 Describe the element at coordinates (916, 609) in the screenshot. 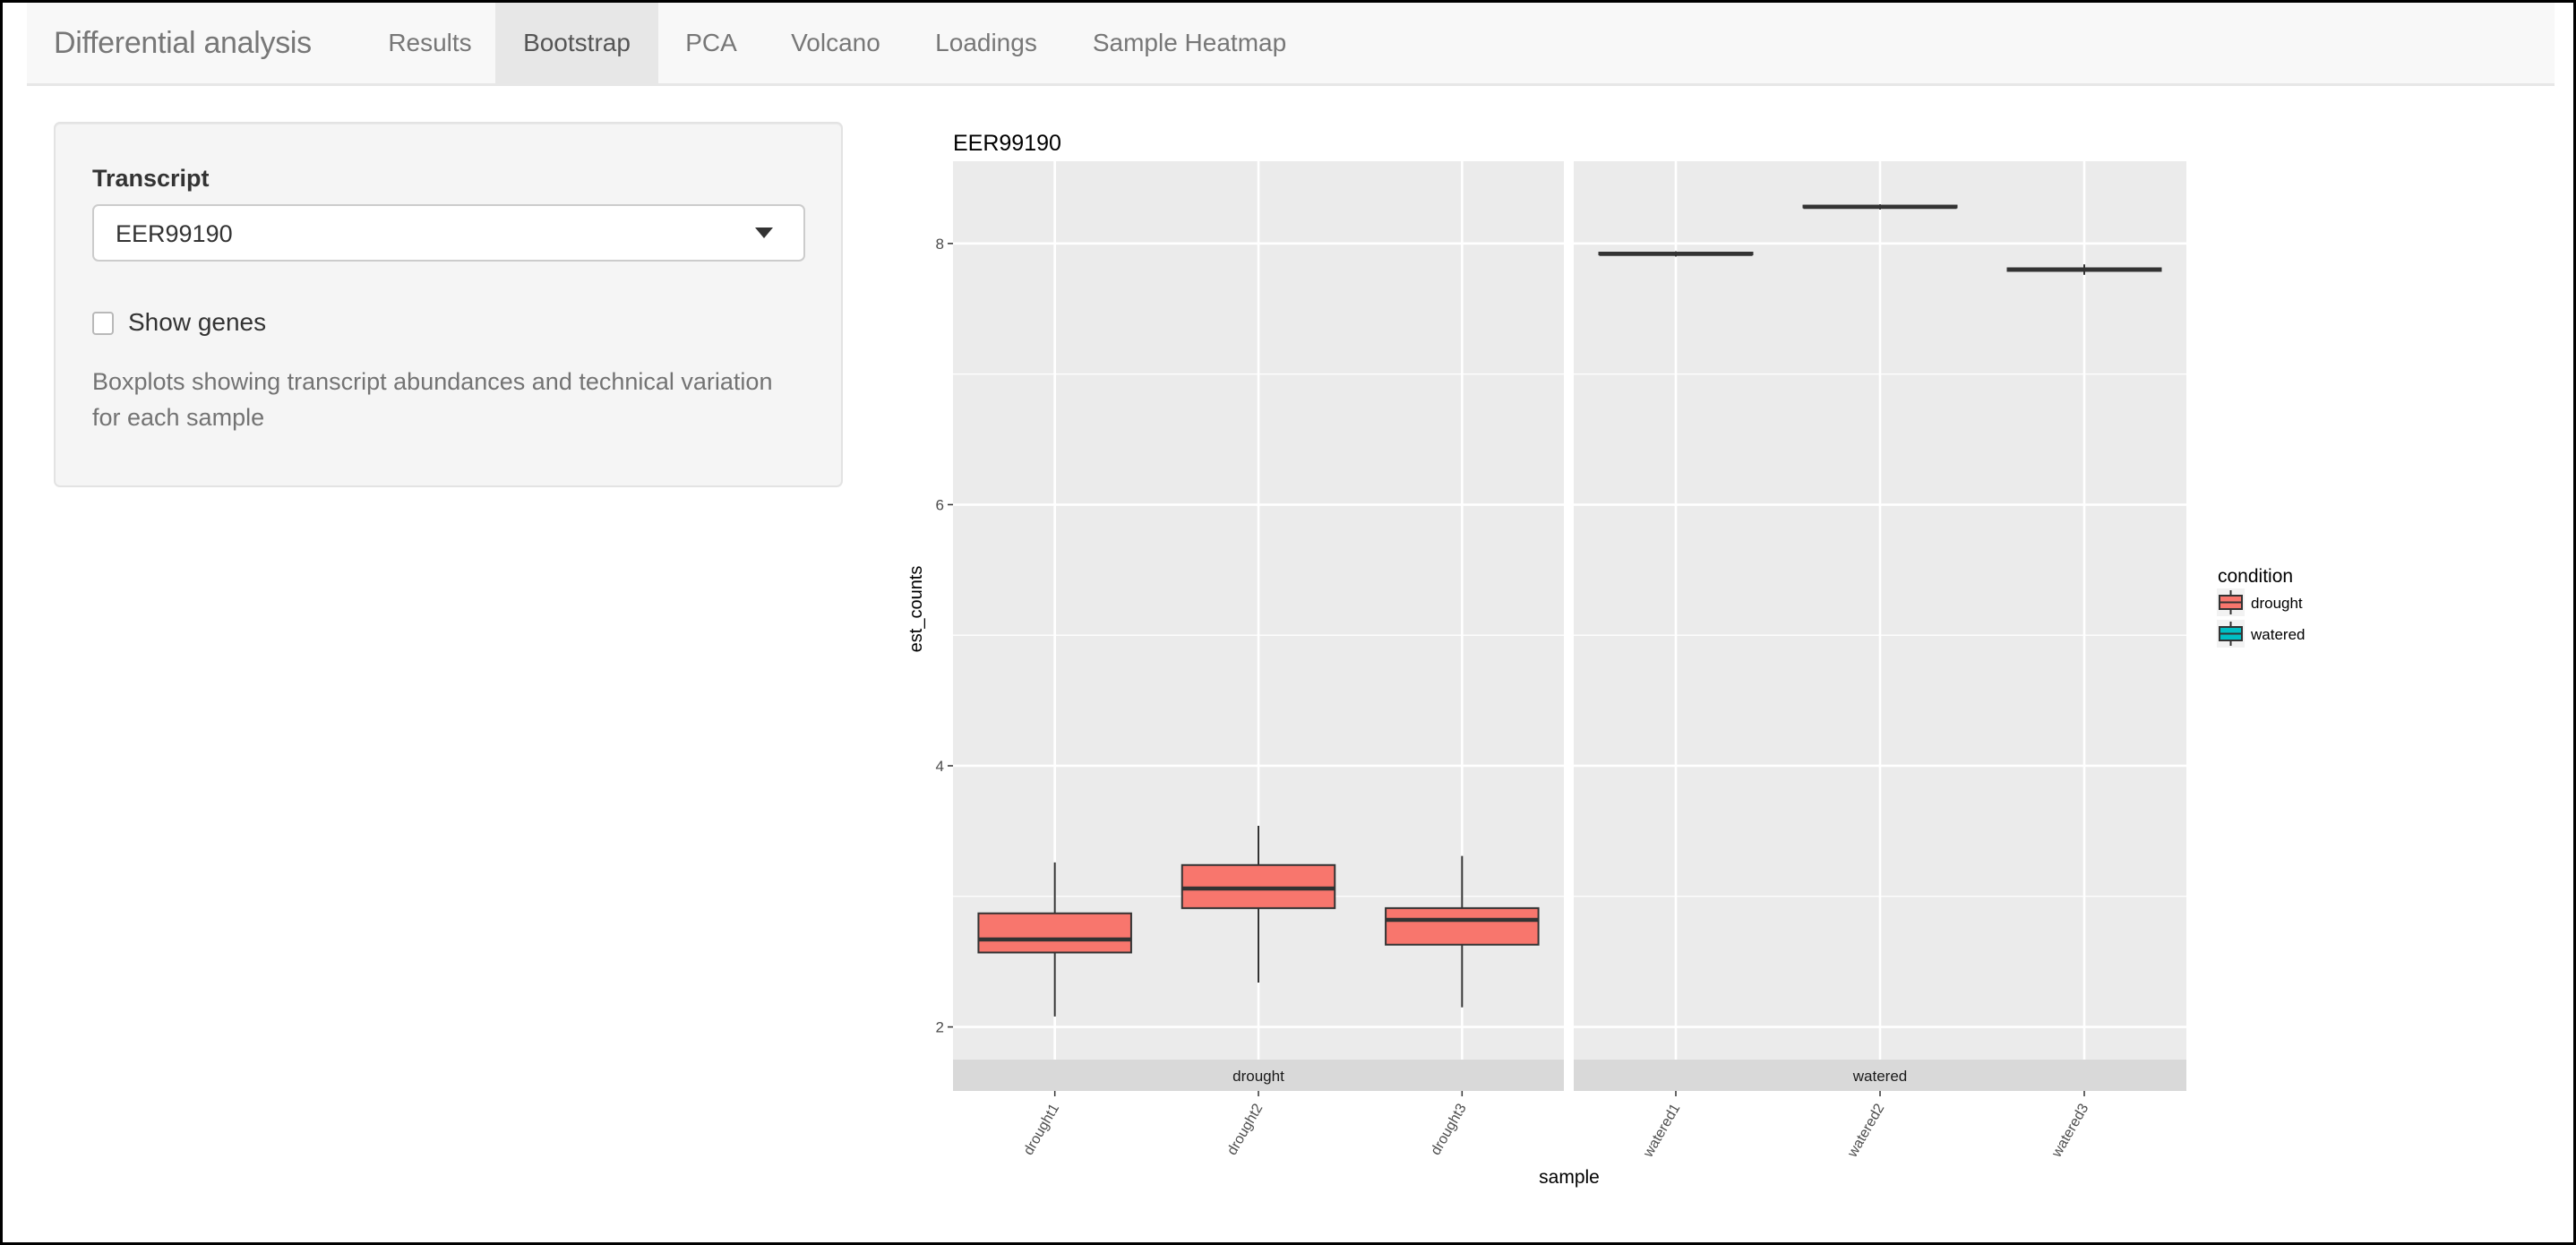

I see `y-axis-title: est_counts` at that location.